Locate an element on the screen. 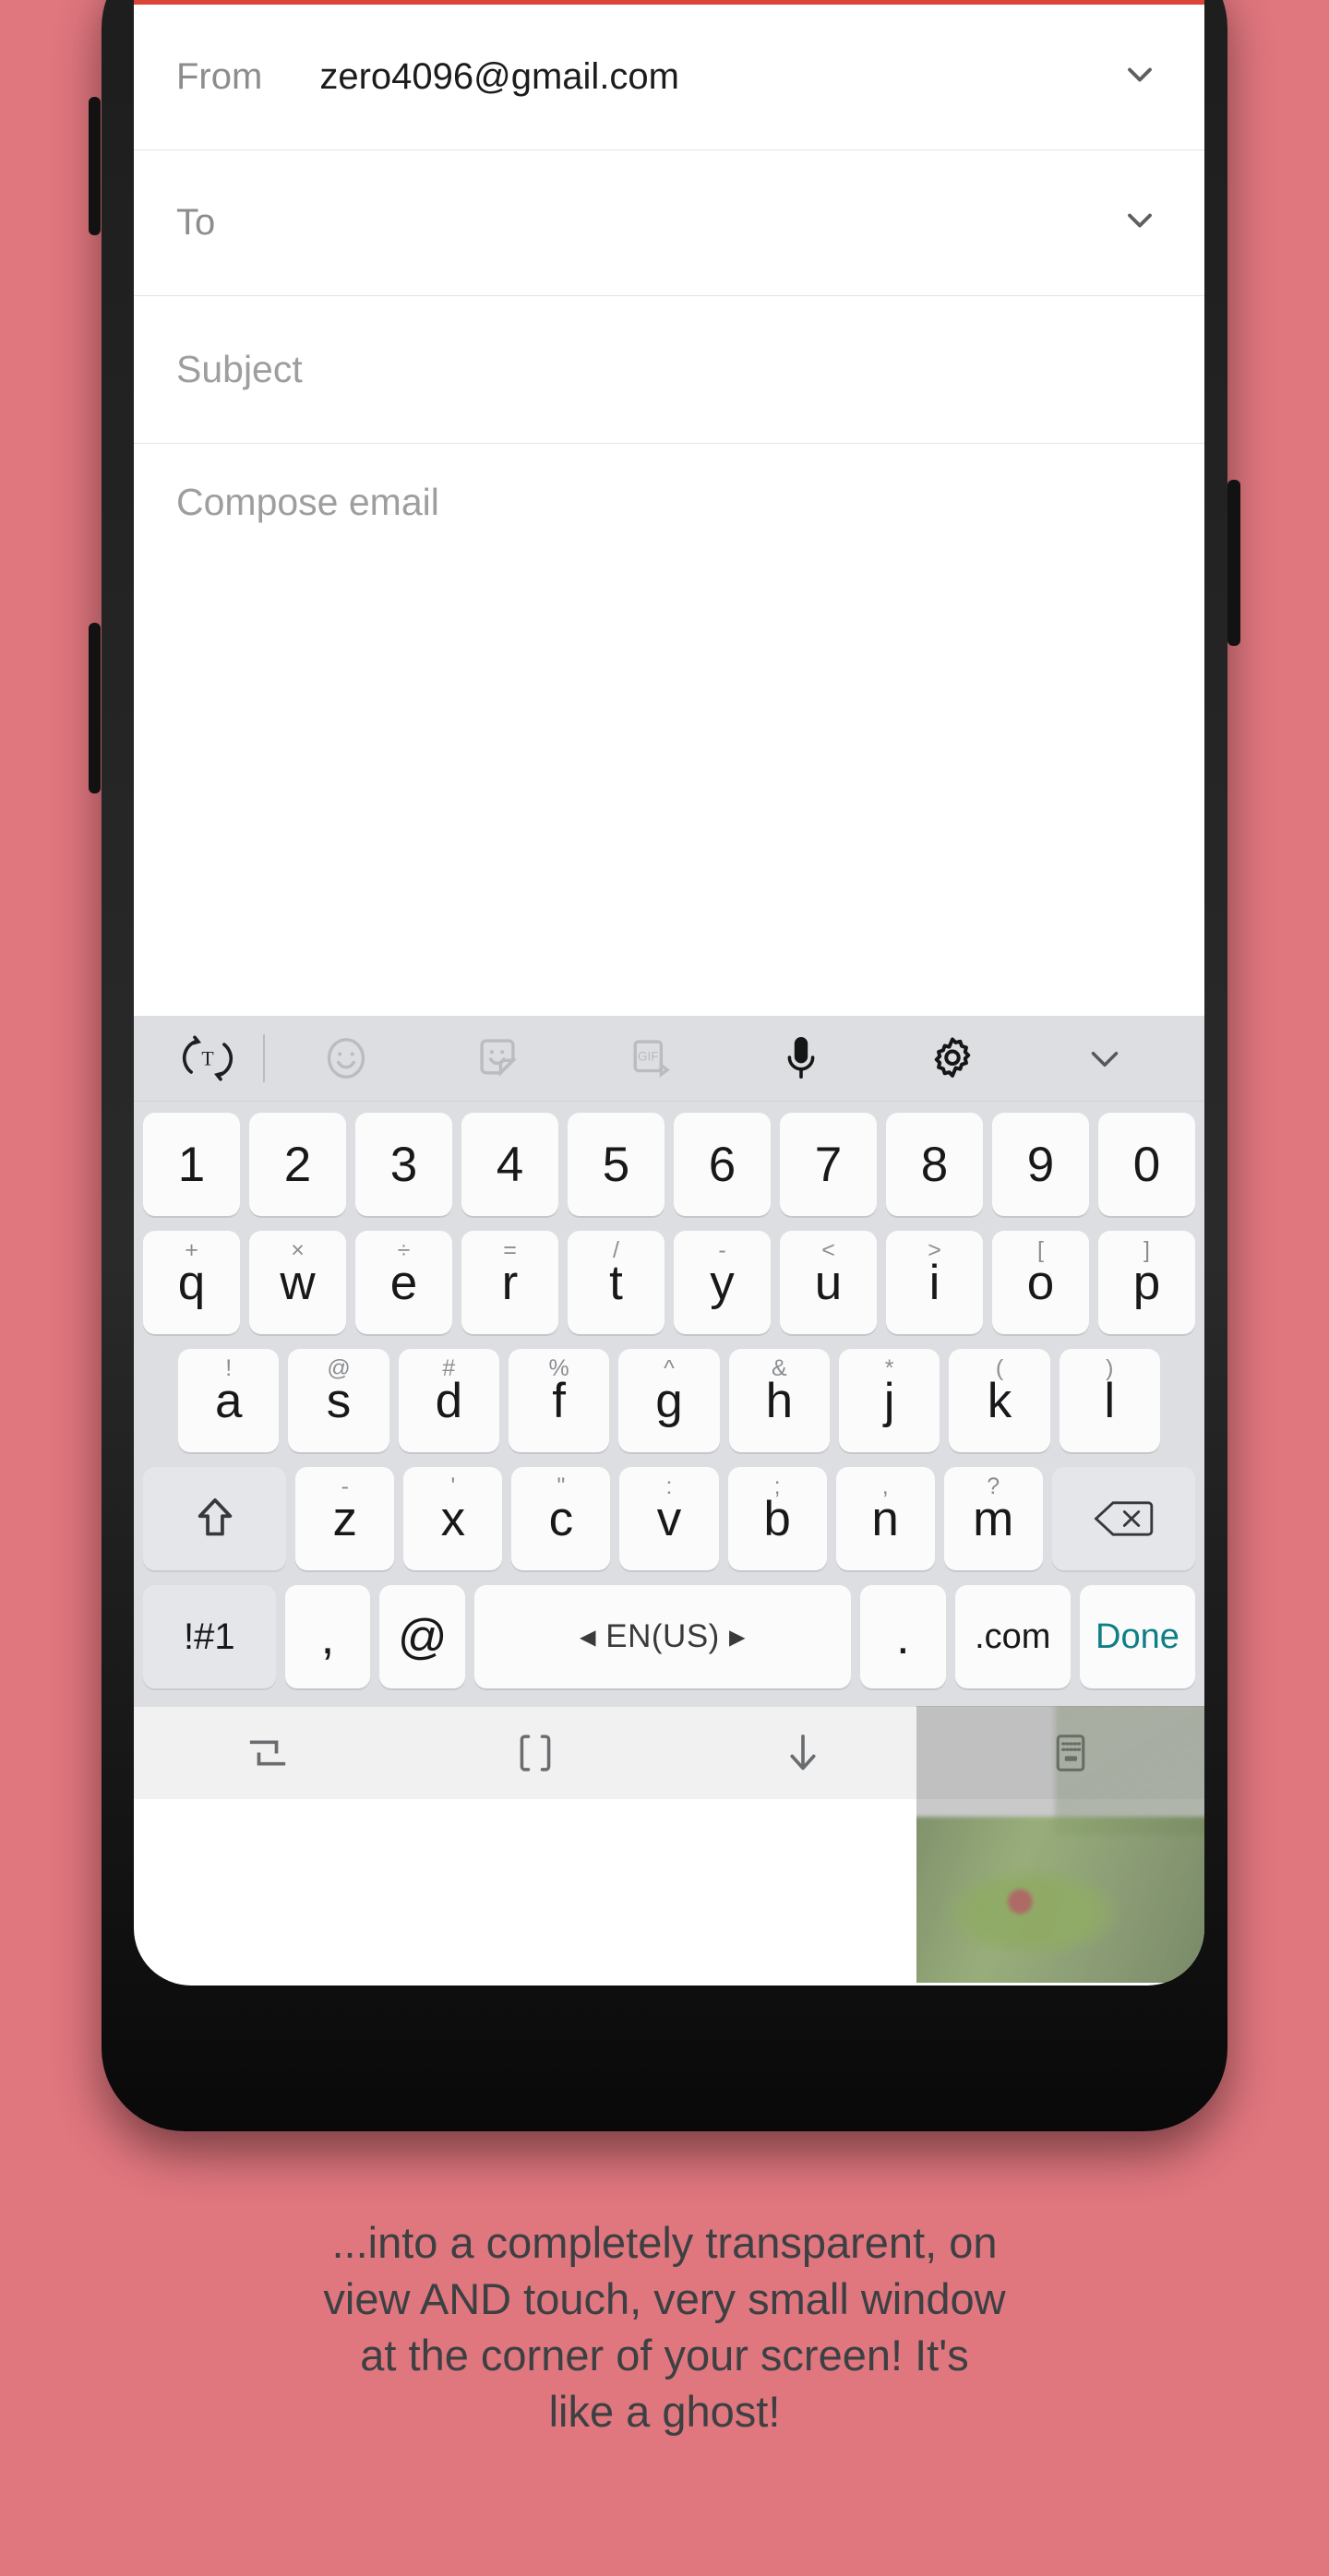  key-s: @ s is located at coordinates (339, 1400).